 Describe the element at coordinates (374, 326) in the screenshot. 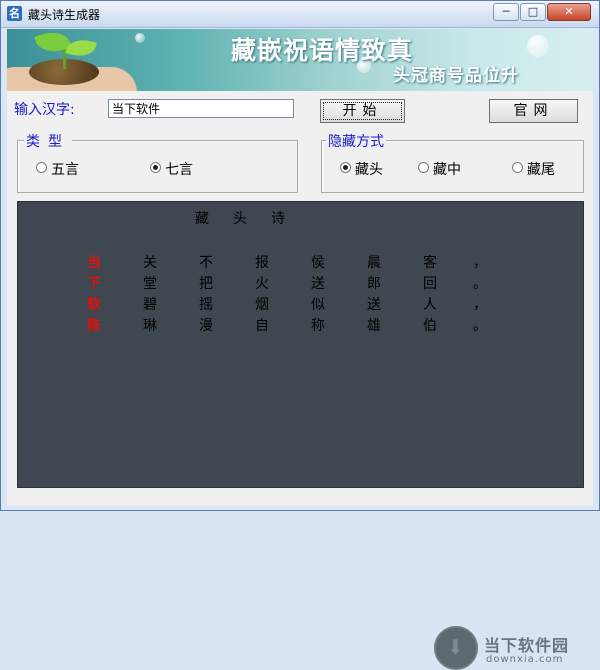

I see `poem-char: 雄` at that location.